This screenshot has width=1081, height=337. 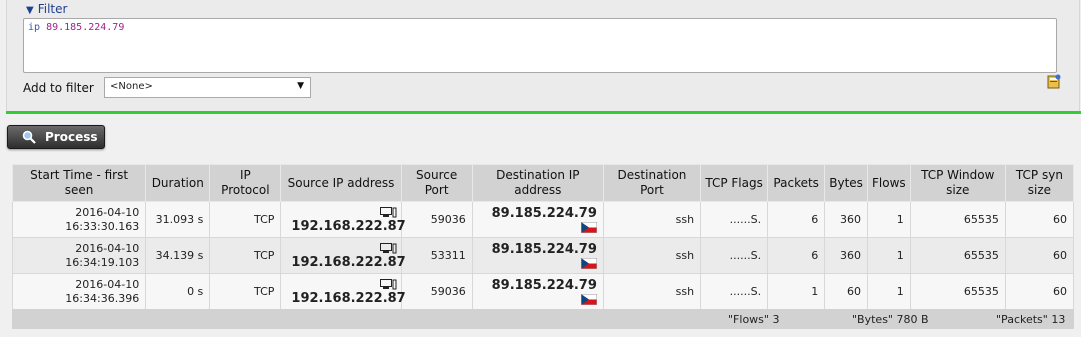 What do you see at coordinates (543, 319) in the screenshot?
I see `summary-footer: "Flows" 3 "Bytes" 780 B "Packets" 13` at bounding box center [543, 319].